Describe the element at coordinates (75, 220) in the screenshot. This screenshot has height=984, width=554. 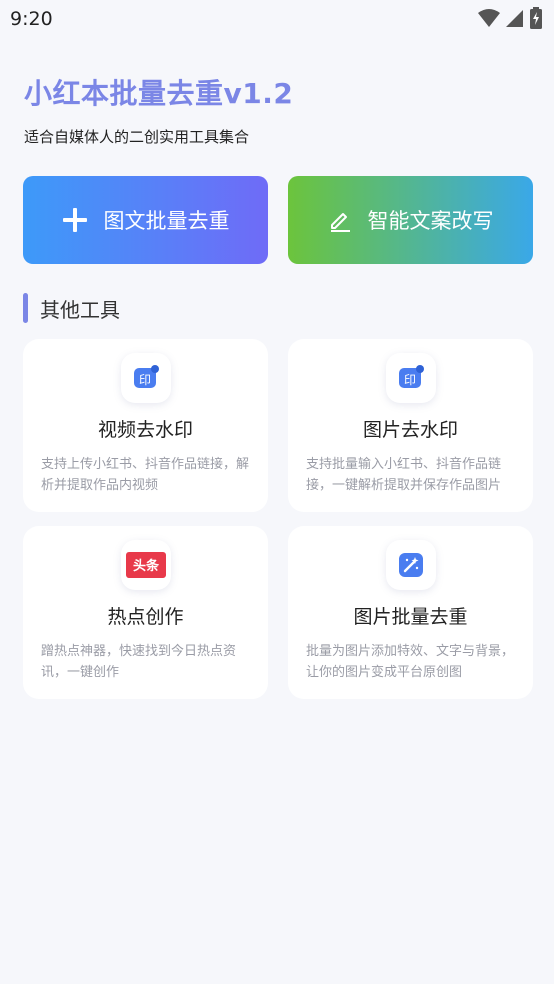
I see `plus-icon` at that location.